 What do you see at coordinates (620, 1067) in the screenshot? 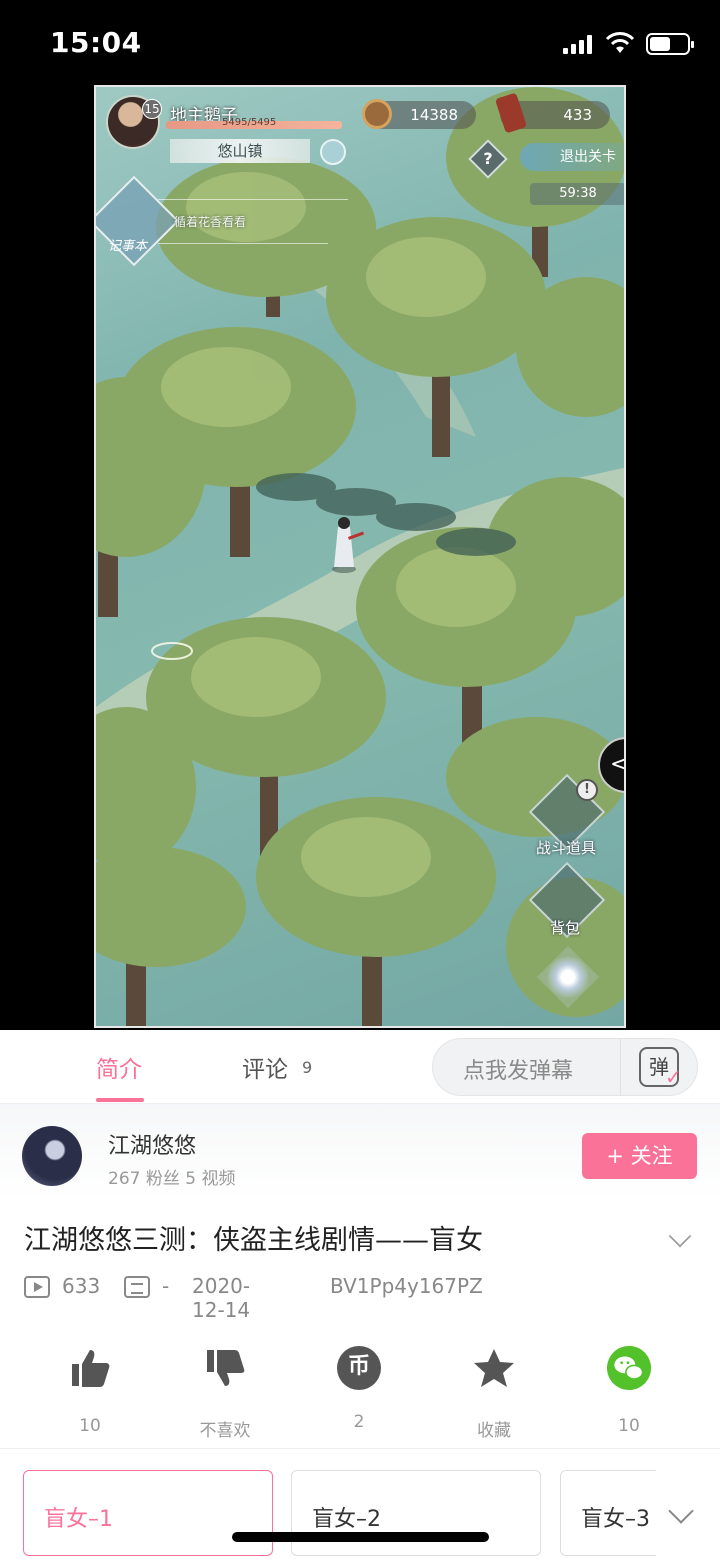
I see `danmaku-divider` at bounding box center [620, 1067].